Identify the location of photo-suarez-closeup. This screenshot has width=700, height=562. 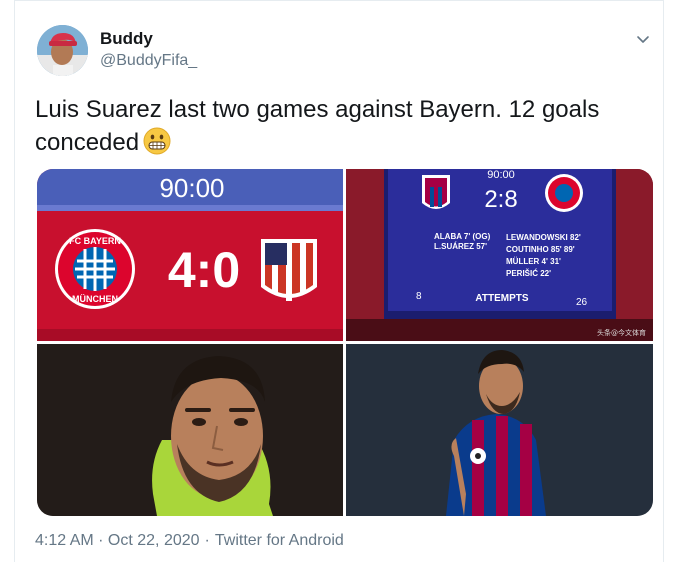
(190, 430).